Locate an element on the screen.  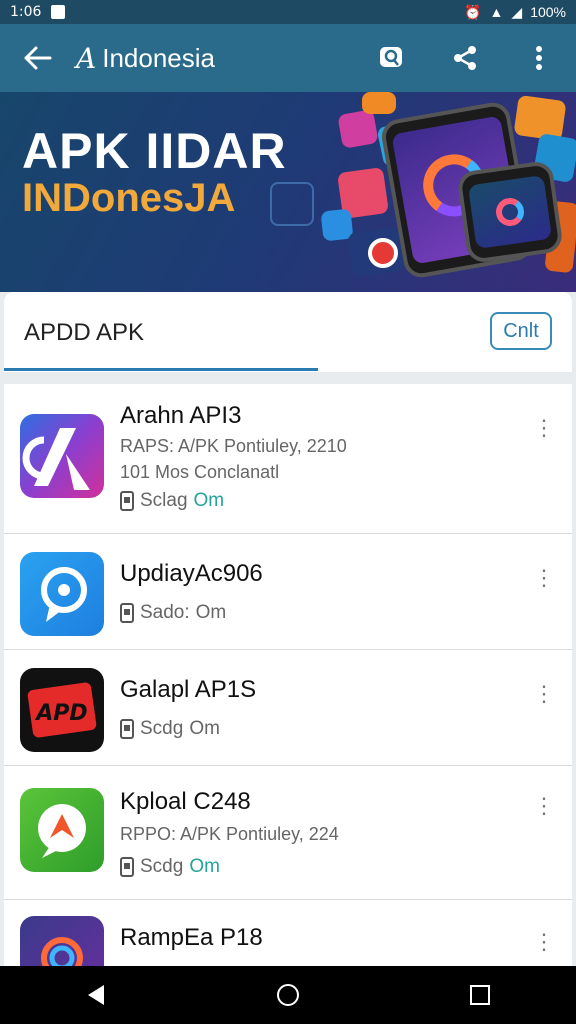
share-icon is located at coordinates (465, 58).